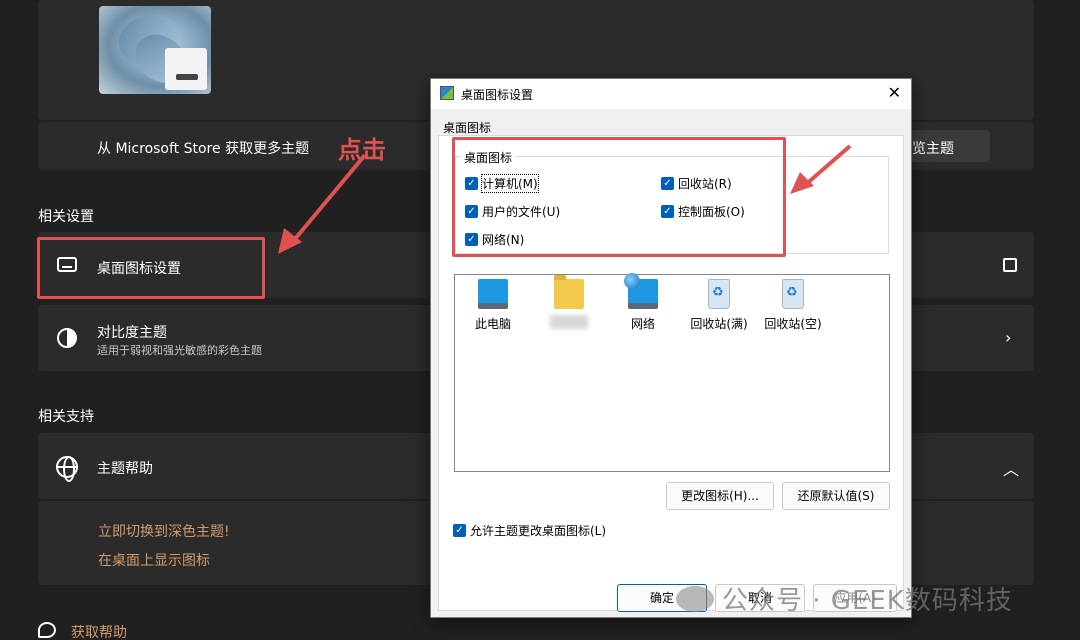 This screenshot has width=1080, height=640. What do you see at coordinates (447, 93) in the screenshot?
I see `dialog-app-icon` at bounding box center [447, 93].